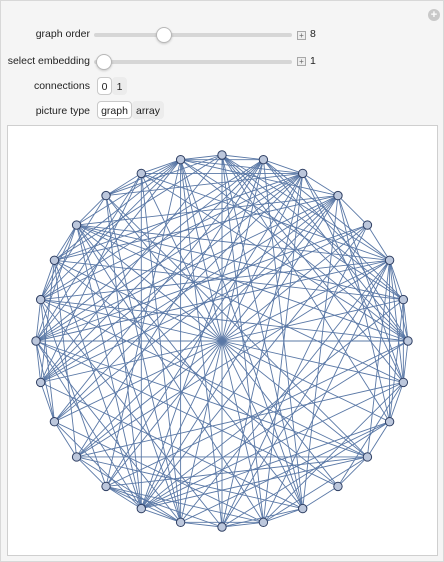 This screenshot has height=562, width=444. Describe the element at coordinates (119, 86) in the screenshot. I see `connections-option-1: 1` at that location.